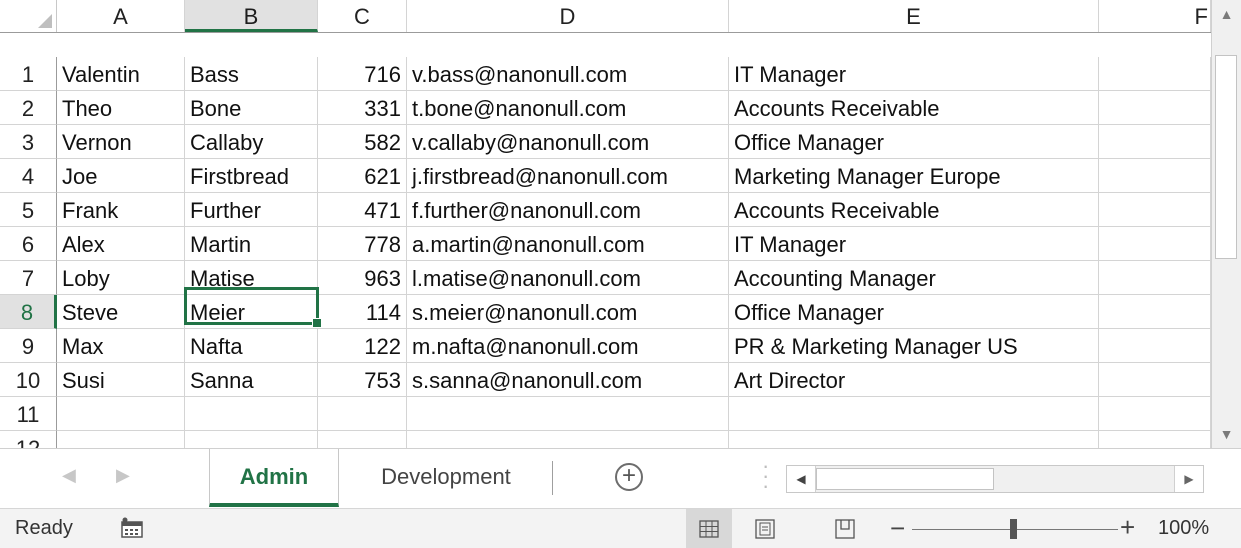 The height and width of the screenshot is (548, 1241). Describe the element at coordinates (914, 346) in the screenshot. I see `cell-title: PR & Marketing Manager US` at that location.